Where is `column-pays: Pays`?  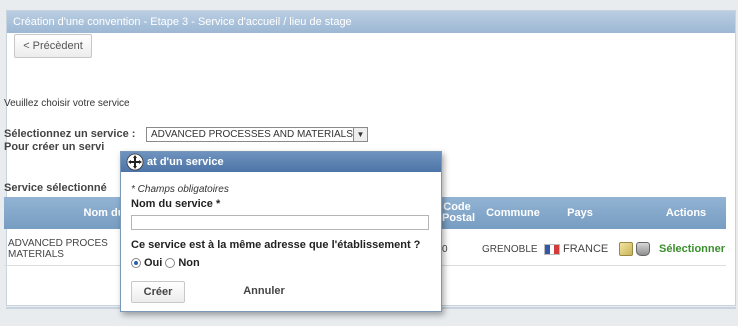
column-pays: Pays is located at coordinates (580, 213).